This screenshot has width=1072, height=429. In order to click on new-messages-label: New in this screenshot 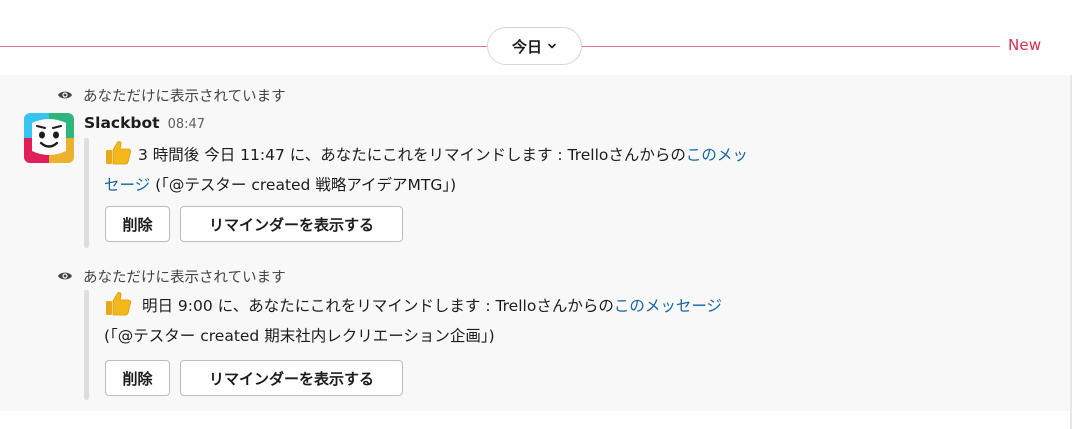, I will do `click(1025, 45)`.